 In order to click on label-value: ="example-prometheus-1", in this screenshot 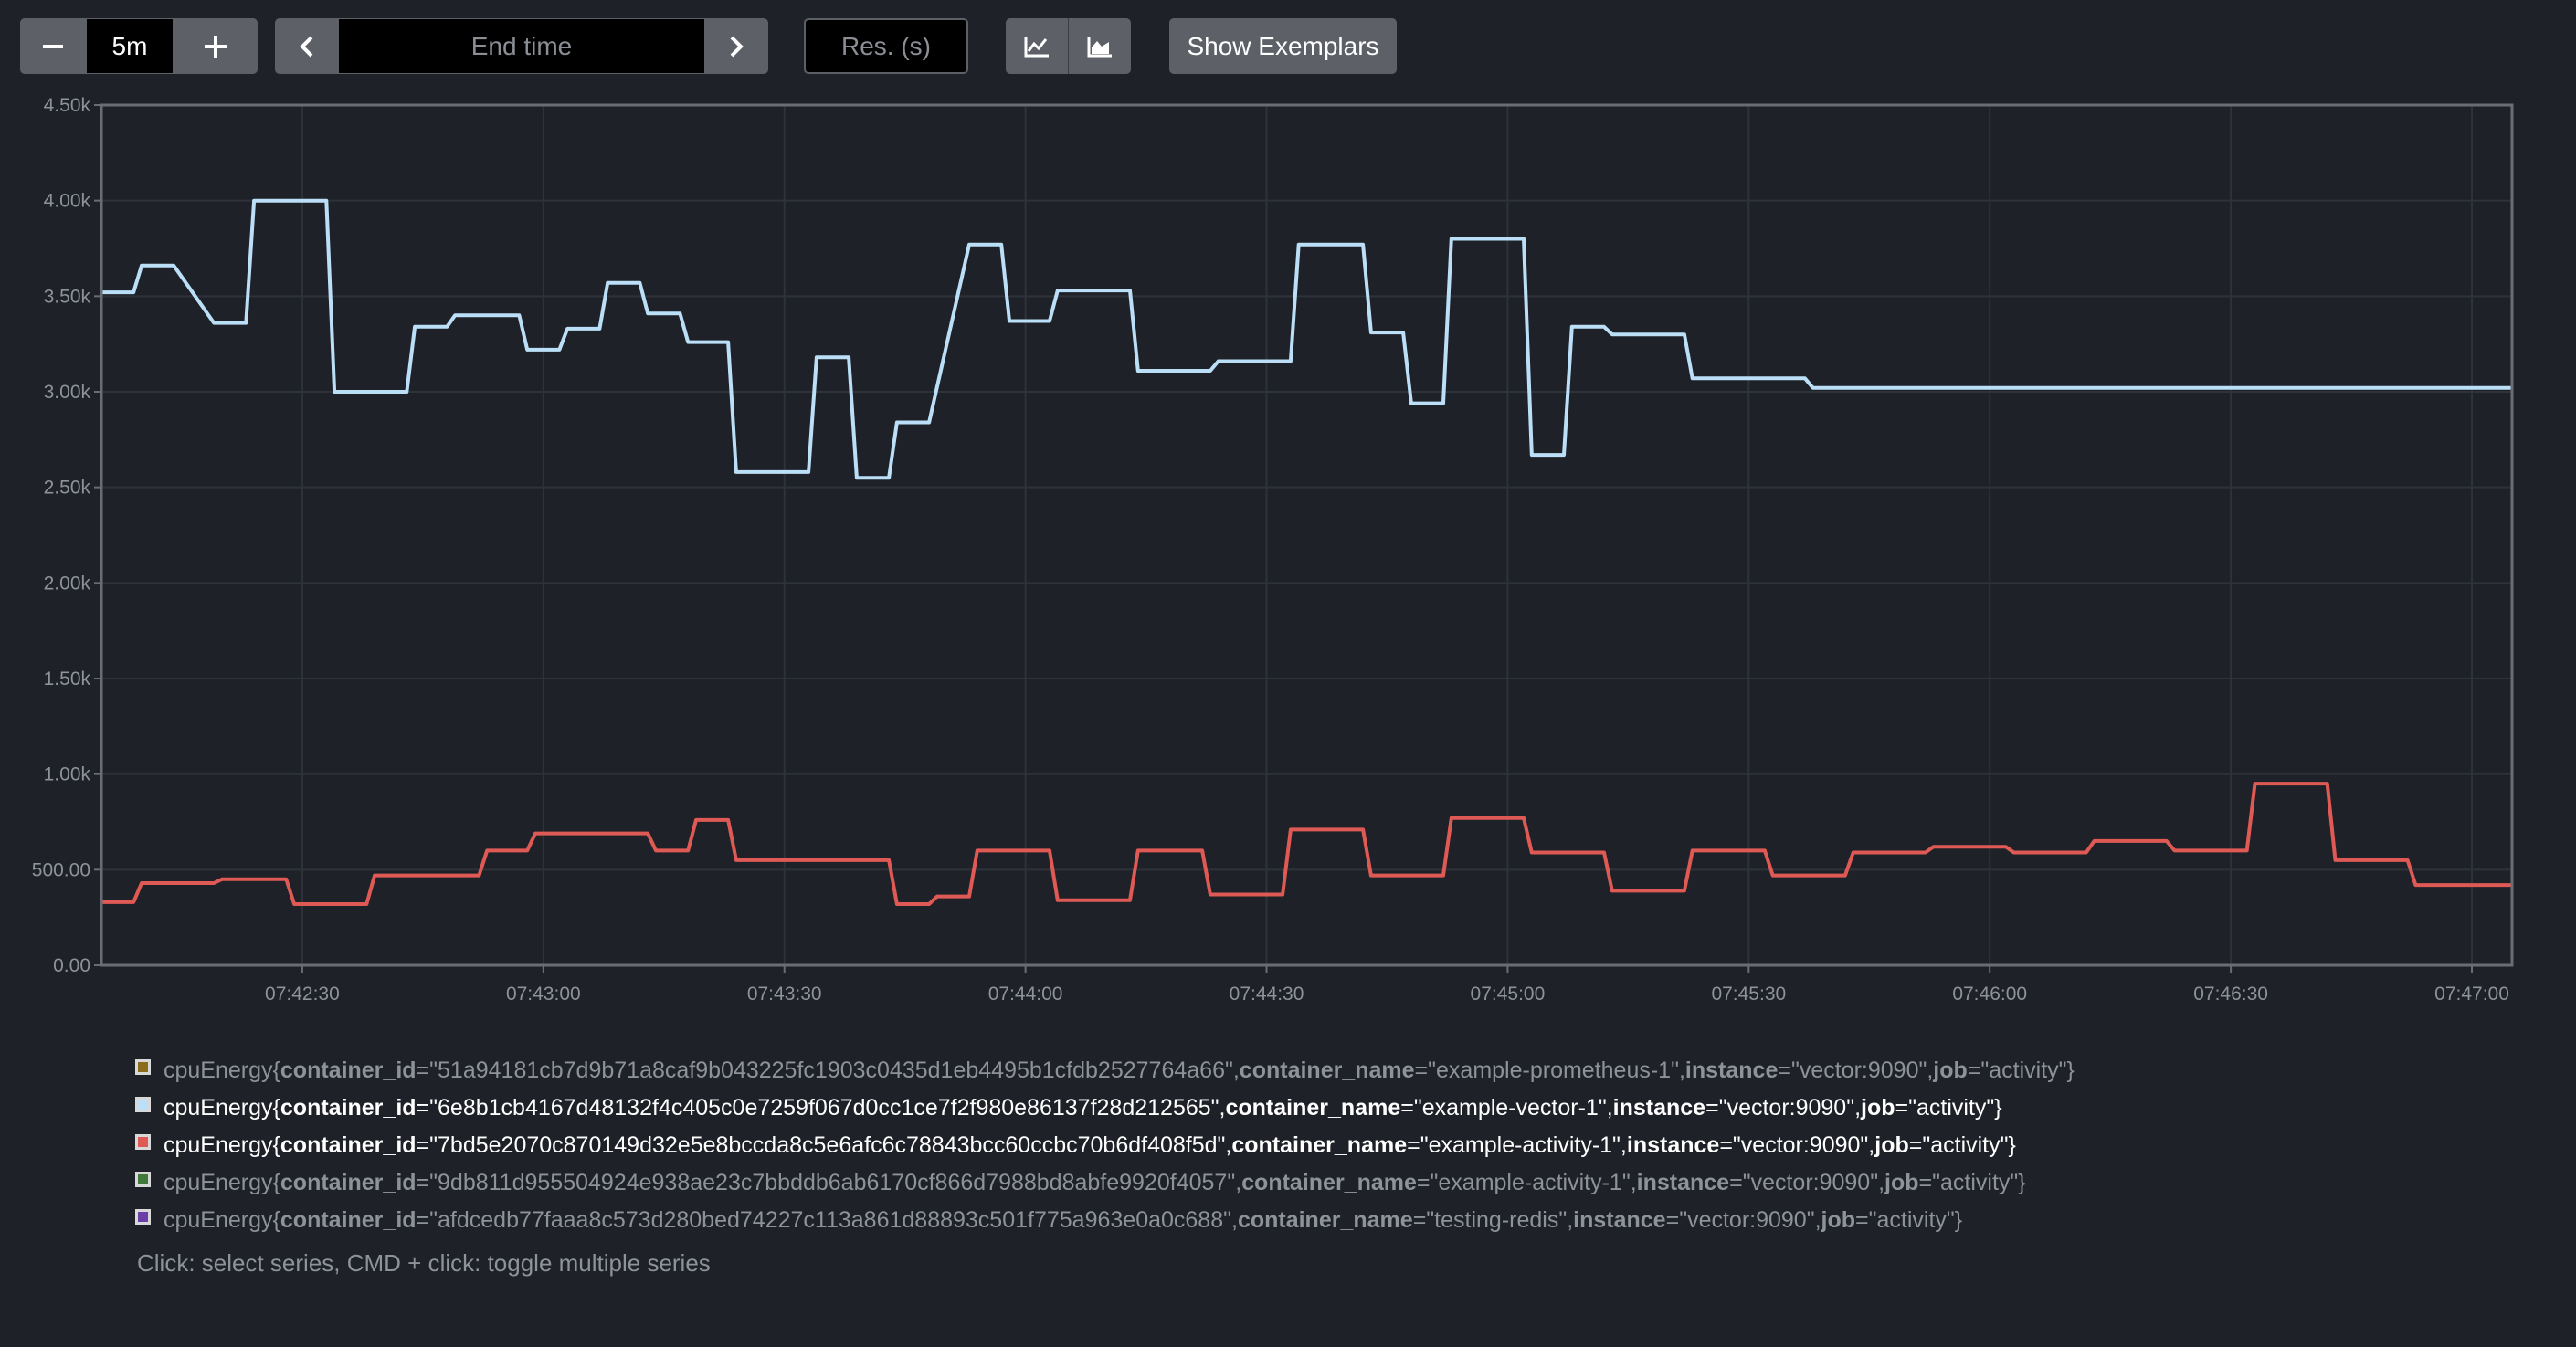, I will do `click(1549, 1070)`.